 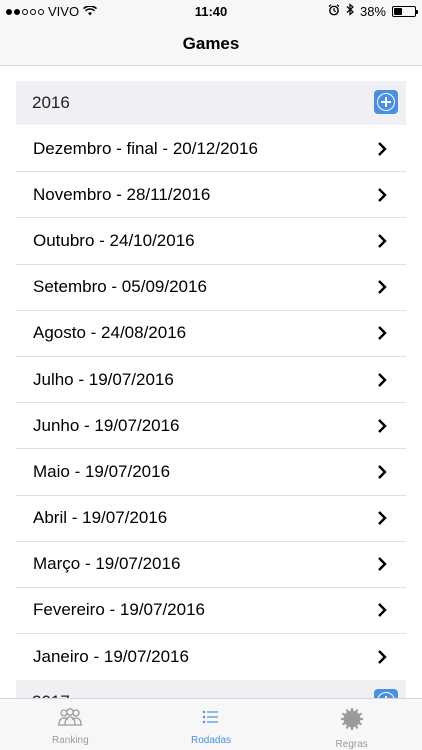 I want to click on list-item-label: Janeiro - 19/07/2016, so click(x=111, y=657).